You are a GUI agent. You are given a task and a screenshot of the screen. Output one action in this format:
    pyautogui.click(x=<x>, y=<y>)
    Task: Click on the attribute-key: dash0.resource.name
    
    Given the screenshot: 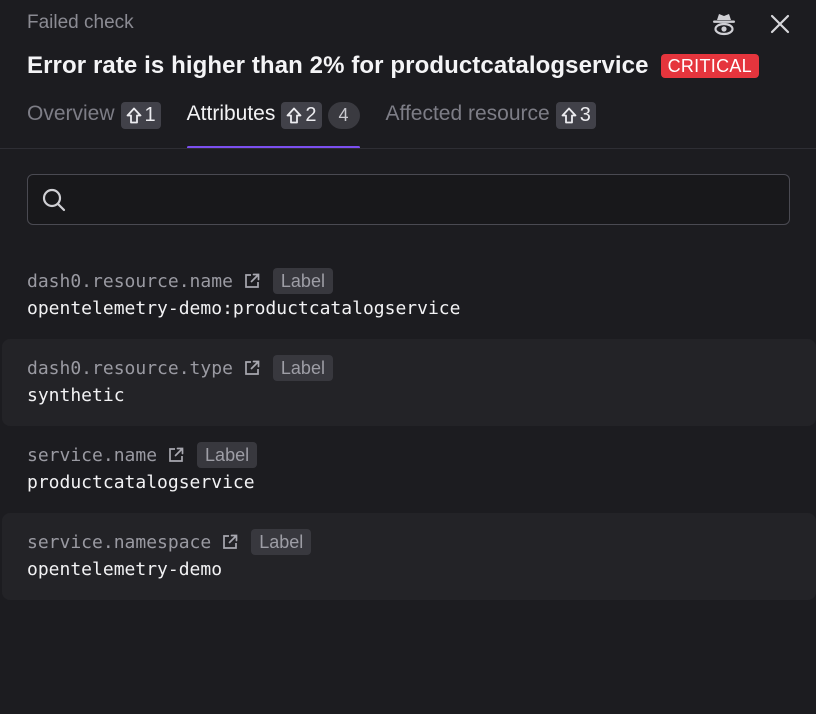 What is the action you would take?
    pyautogui.click(x=130, y=281)
    